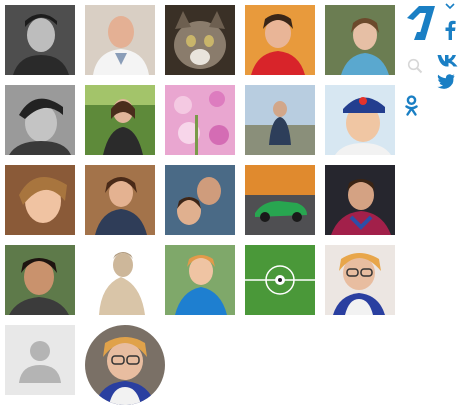  I want to click on avatar-tile-selected, so click(125, 365).